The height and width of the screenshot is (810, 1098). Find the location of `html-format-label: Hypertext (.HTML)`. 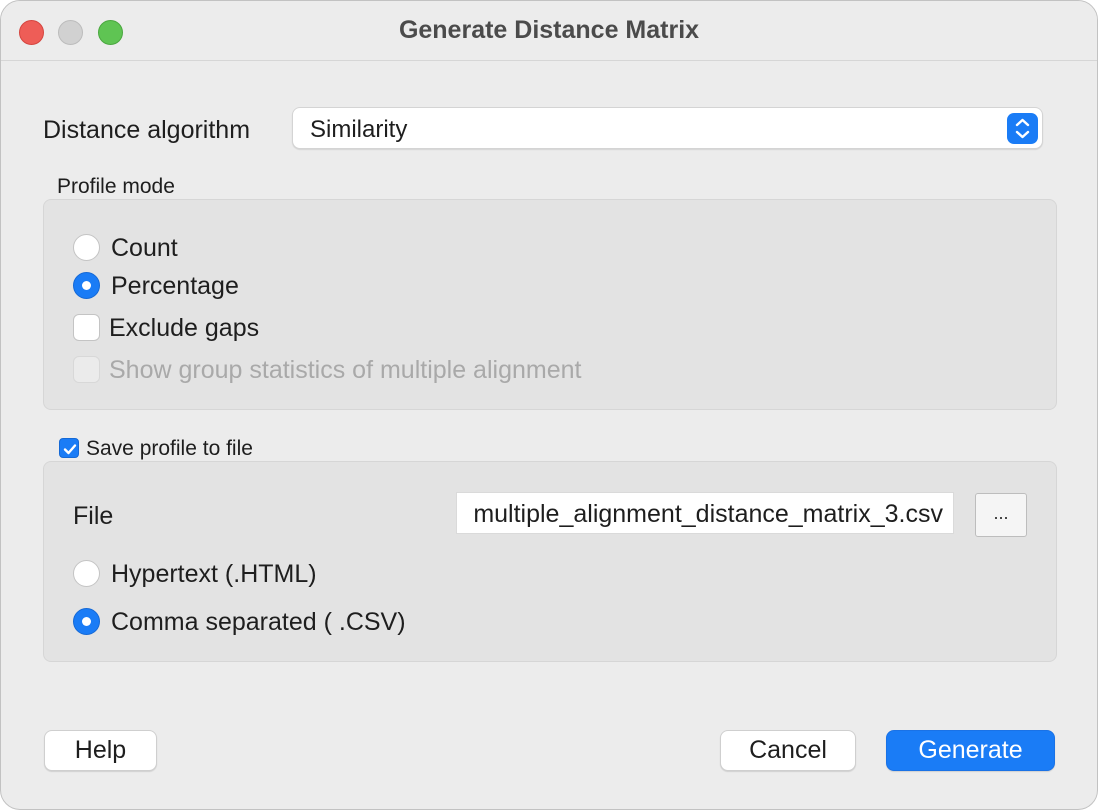

html-format-label: Hypertext (.HTML) is located at coordinates (214, 574).